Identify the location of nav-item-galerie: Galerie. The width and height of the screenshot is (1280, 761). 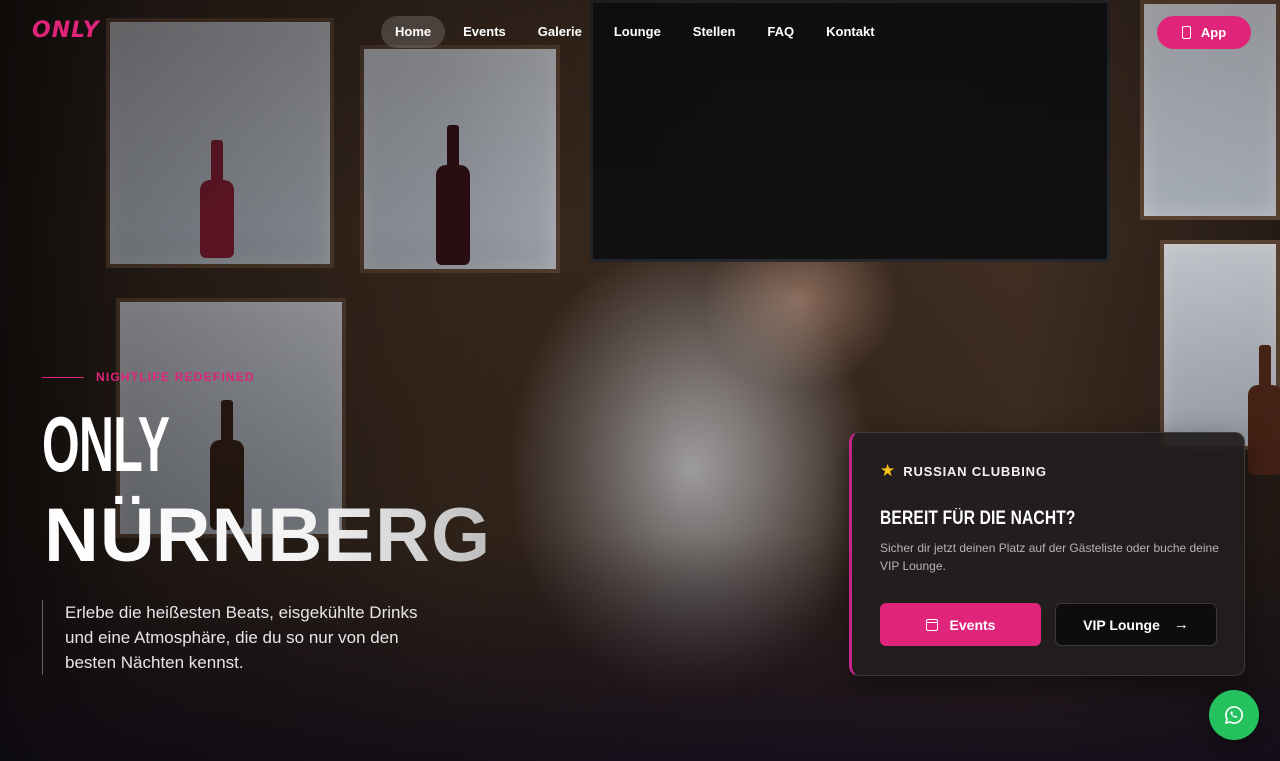
(560, 32).